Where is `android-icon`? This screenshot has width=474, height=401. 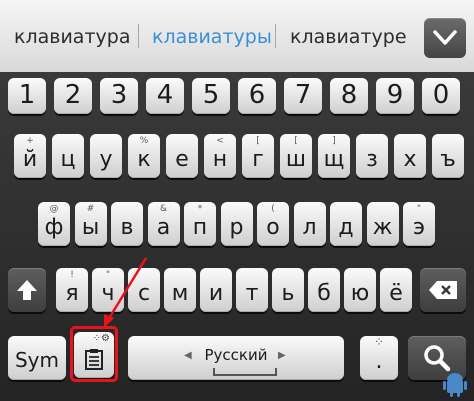
android-icon is located at coordinates (455, 385).